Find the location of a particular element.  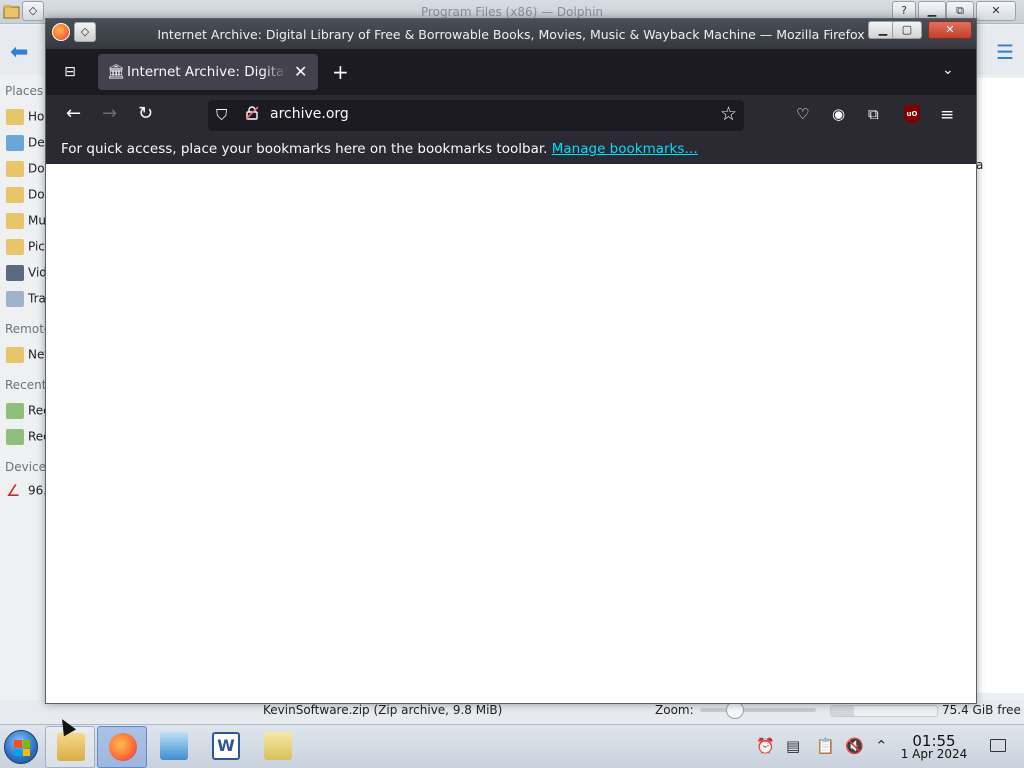

clock-date: 1 Apr 2024 is located at coordinates (934, 754).